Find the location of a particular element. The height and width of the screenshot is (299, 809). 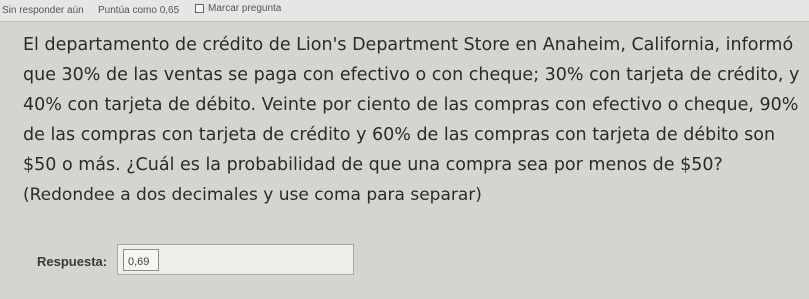

flag-question-label: Marcar pregunta is located at coordinates (245, 8).